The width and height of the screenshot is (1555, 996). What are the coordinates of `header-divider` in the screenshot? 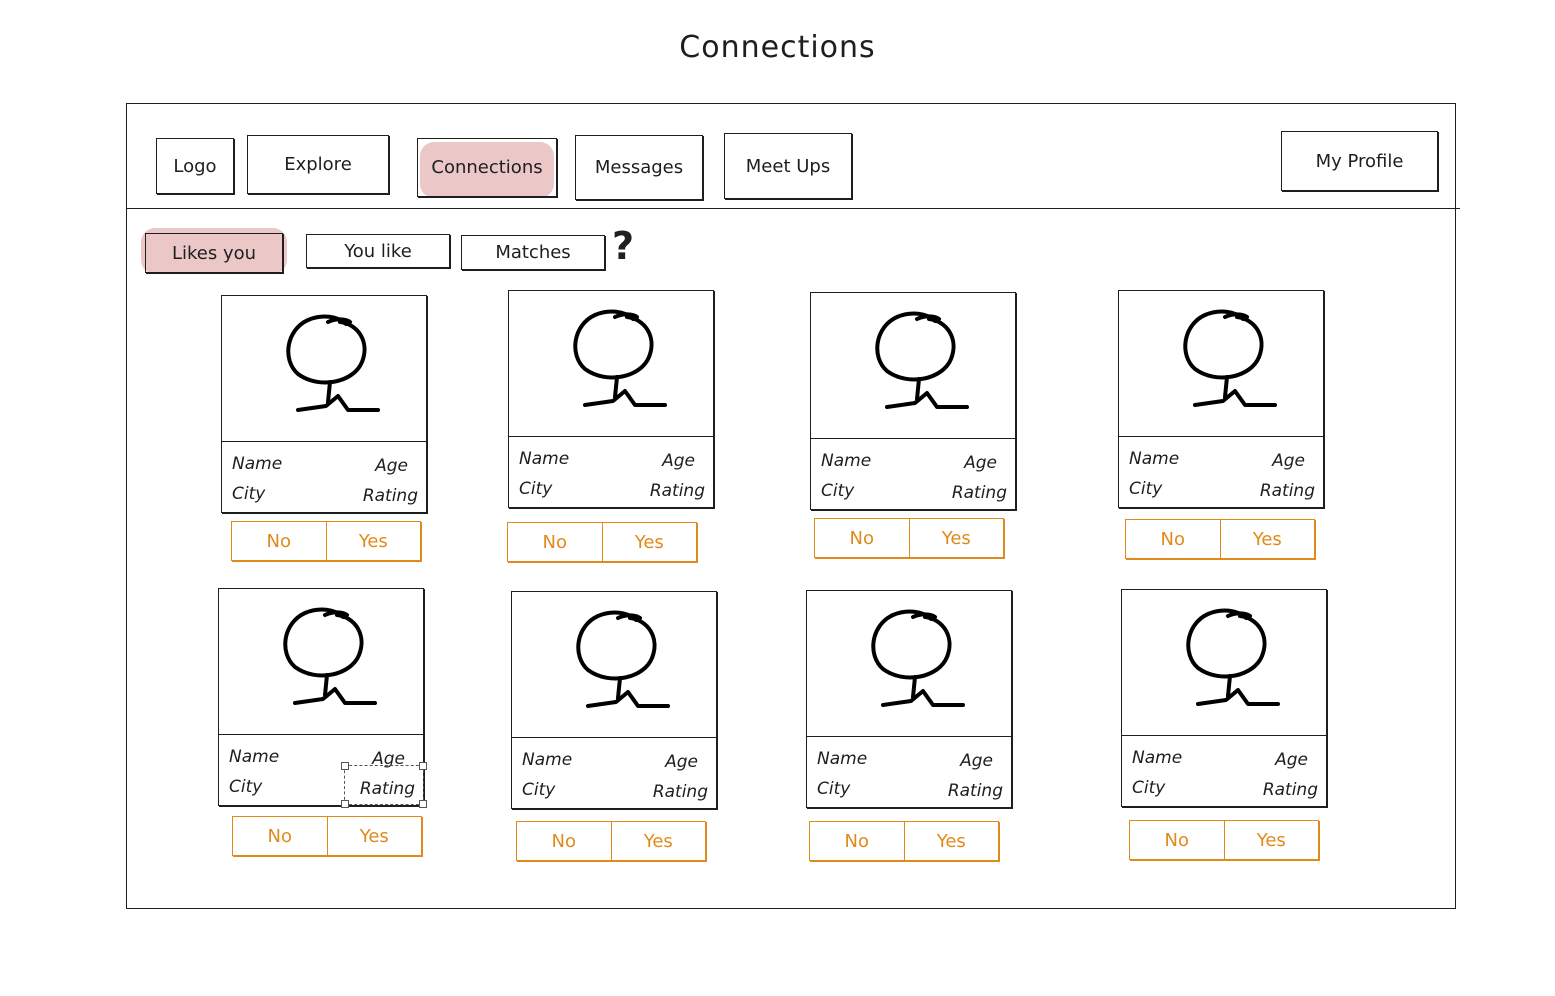 It's located at (793, 208).